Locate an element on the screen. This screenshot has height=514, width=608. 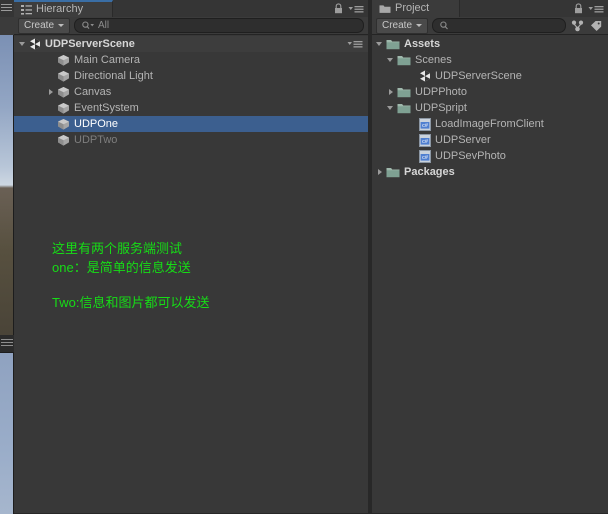
tree-row: c# UDPSevPhoto is located at coordinates (490, 156).